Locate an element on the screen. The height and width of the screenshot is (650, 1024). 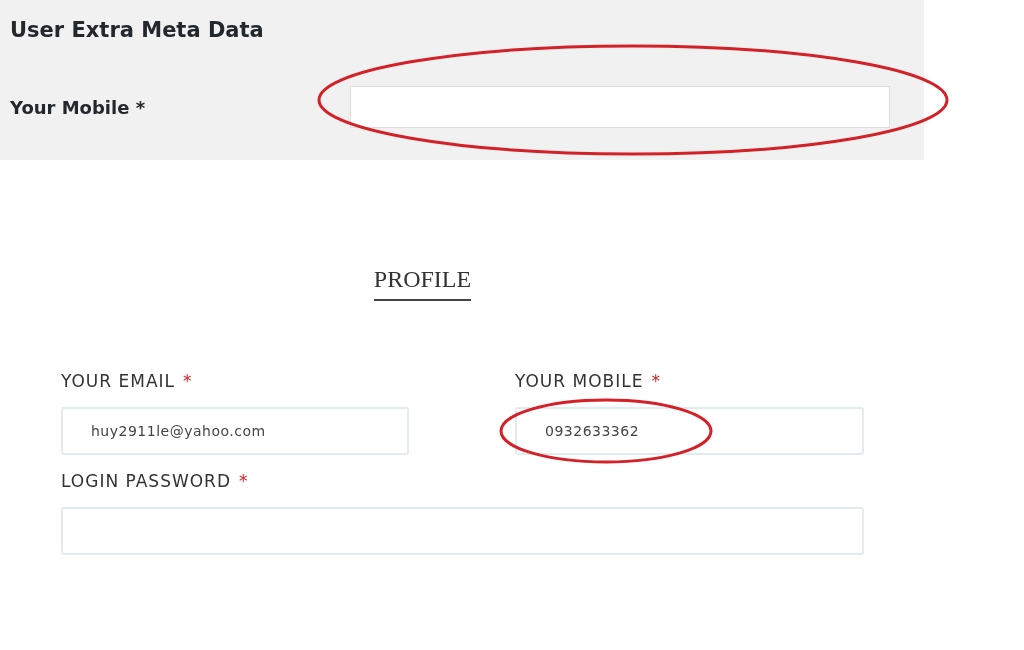
section-title: User Extra Meta Data is located at coordinates (137, 30).